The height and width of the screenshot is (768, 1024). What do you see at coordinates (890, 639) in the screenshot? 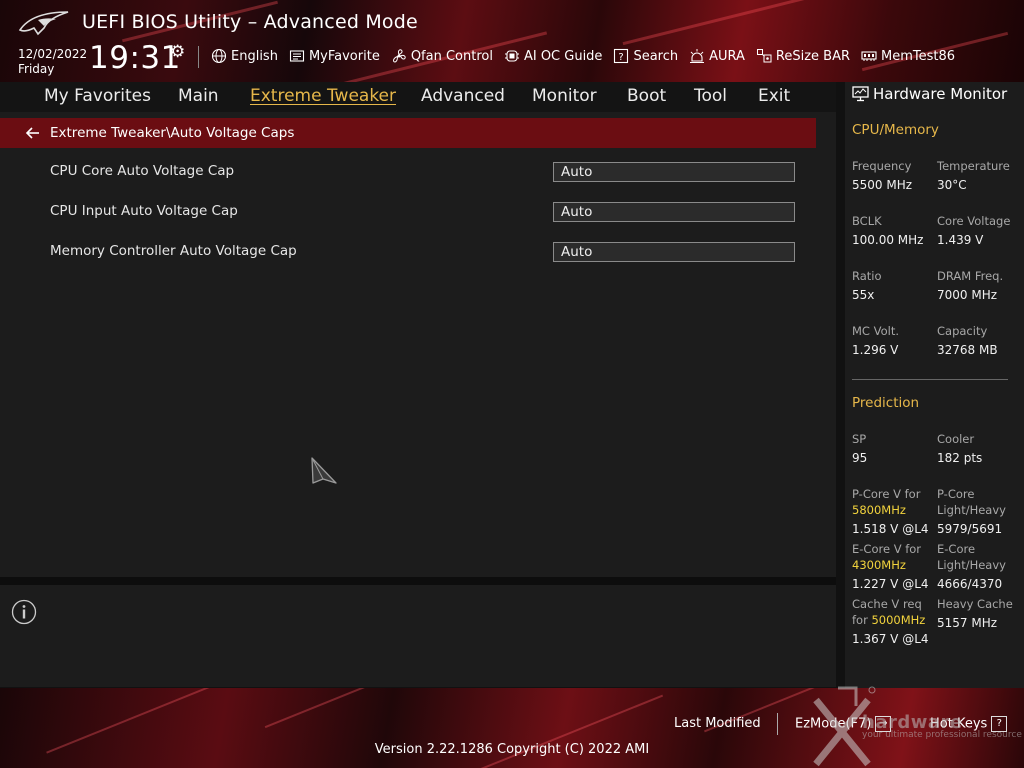
I see `hw-cache-v-value: 1.367 V @L4` at bounding box center [890, 639].